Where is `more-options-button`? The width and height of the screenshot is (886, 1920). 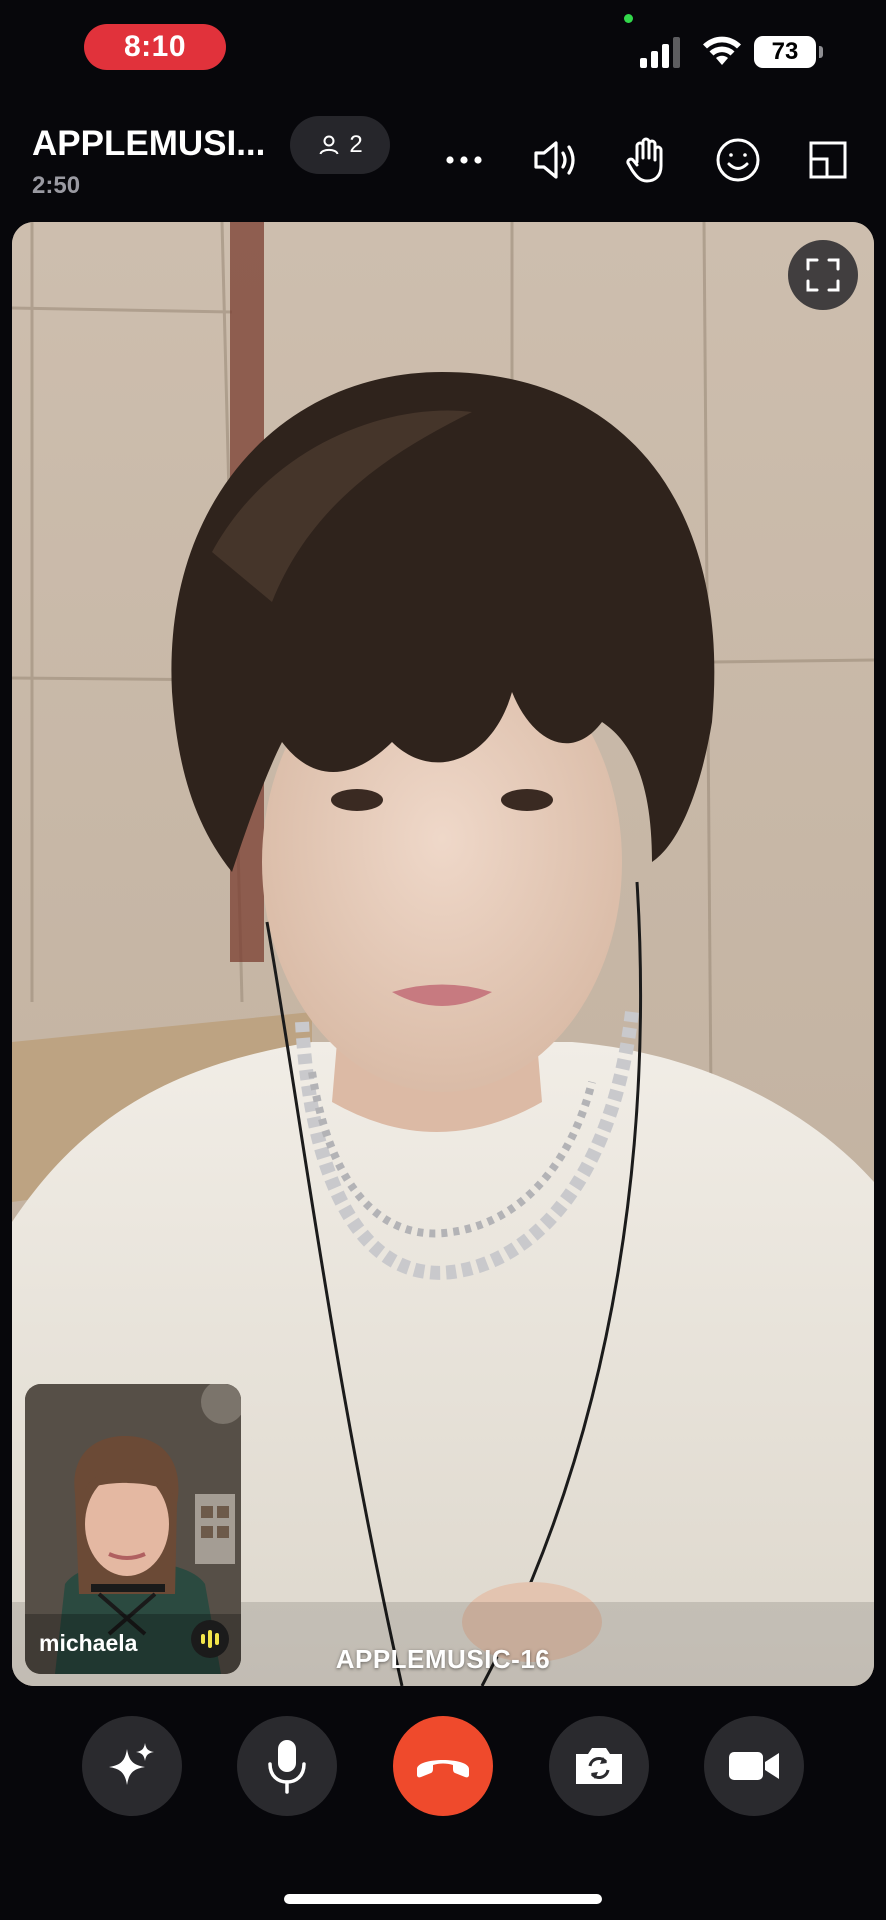 more-options-button is located at coordinates (464, 160).